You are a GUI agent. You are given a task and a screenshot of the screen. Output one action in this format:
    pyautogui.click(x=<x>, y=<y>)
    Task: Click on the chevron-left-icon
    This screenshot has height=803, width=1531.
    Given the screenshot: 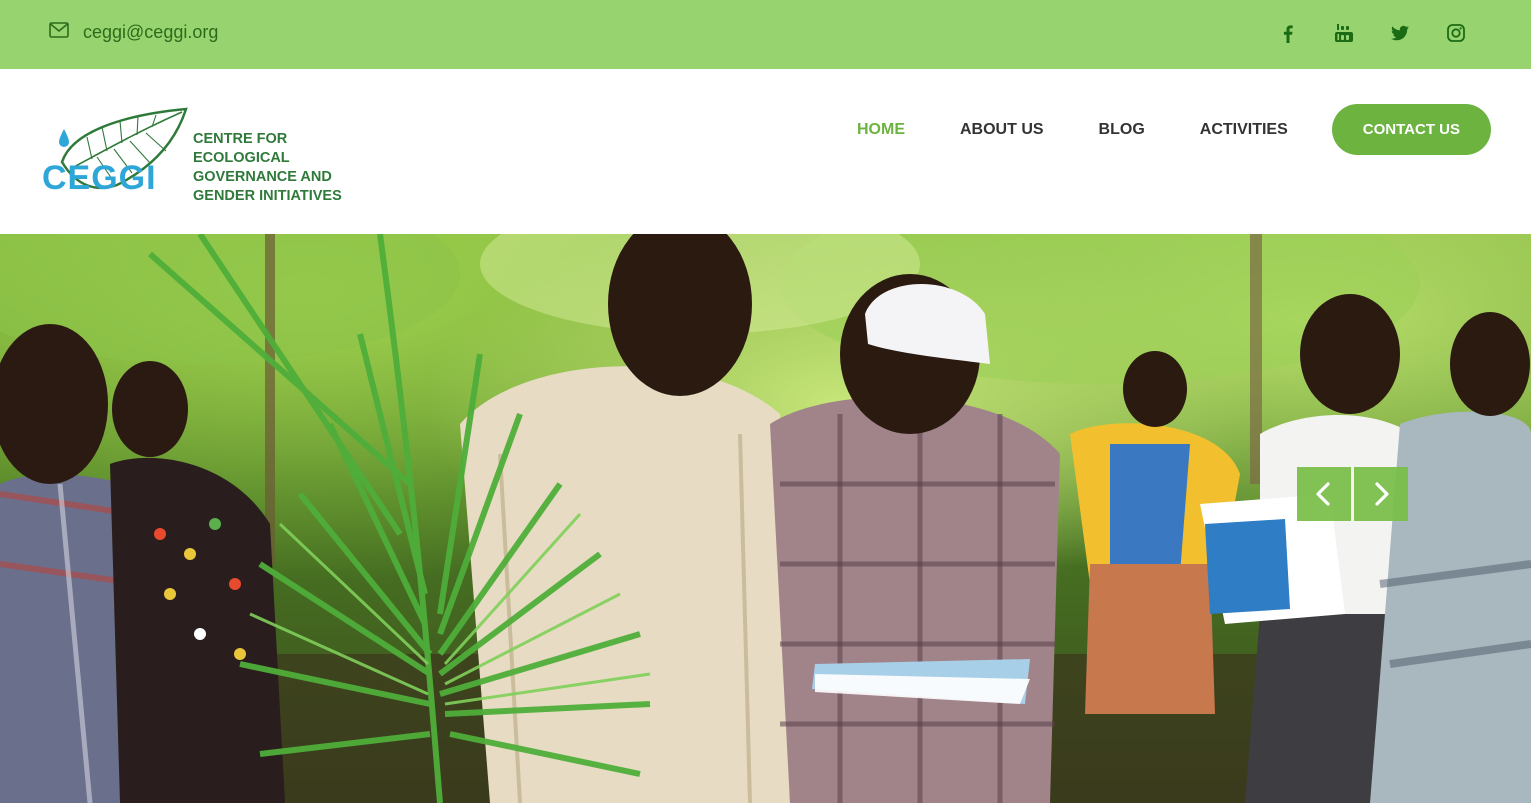 What is the action you would take?
    pyautogui.click(x=1323, y=494)
    